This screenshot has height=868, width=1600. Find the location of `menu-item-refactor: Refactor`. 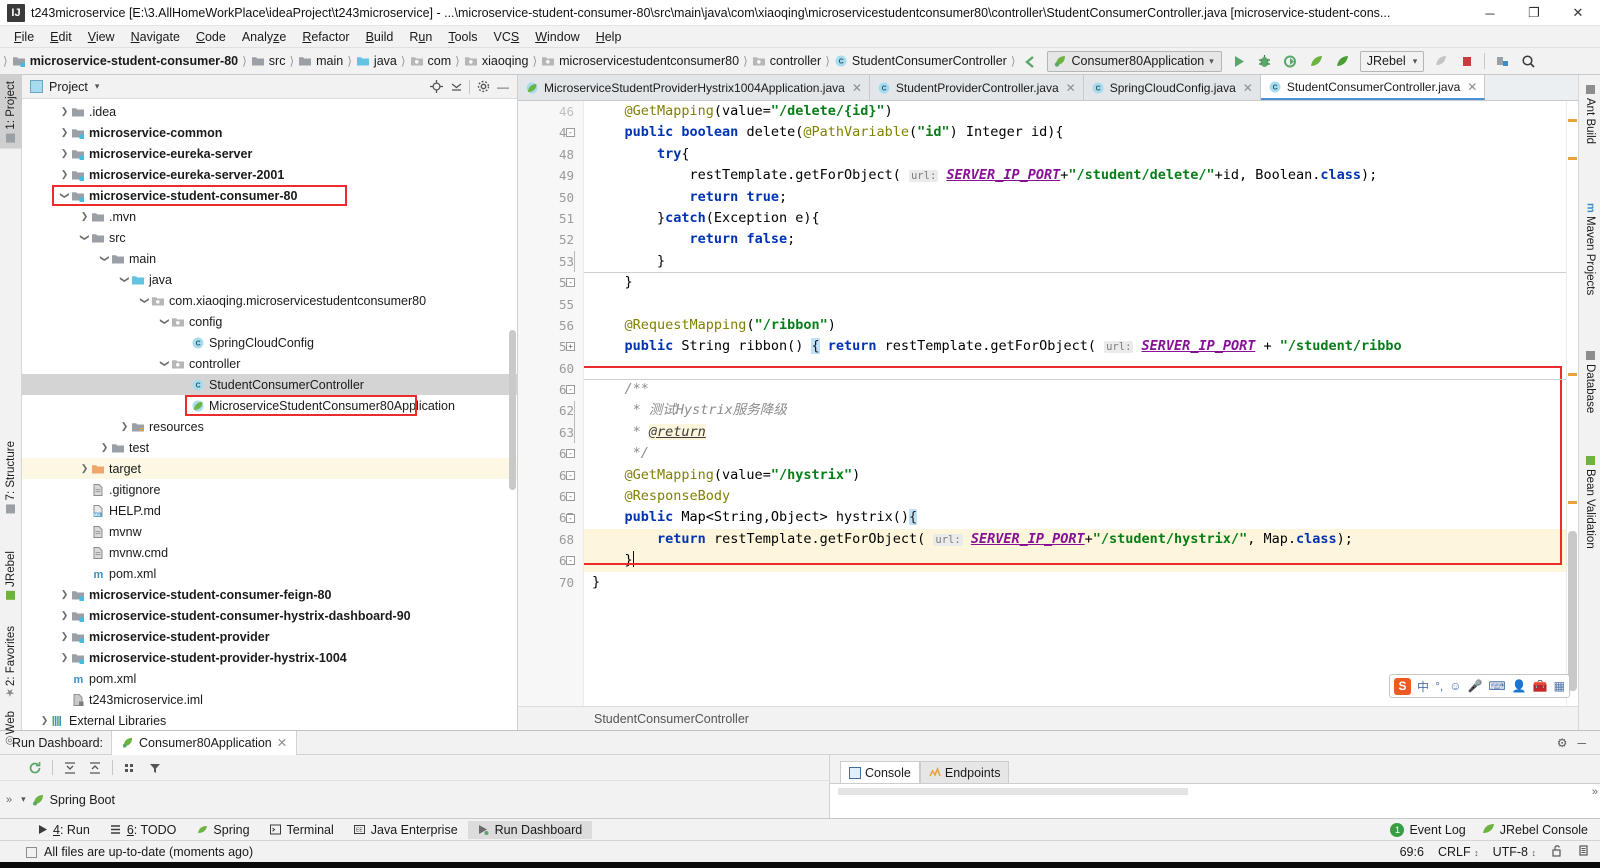

menu-item-refactor: Refactor is located at coordinates (325, 37).